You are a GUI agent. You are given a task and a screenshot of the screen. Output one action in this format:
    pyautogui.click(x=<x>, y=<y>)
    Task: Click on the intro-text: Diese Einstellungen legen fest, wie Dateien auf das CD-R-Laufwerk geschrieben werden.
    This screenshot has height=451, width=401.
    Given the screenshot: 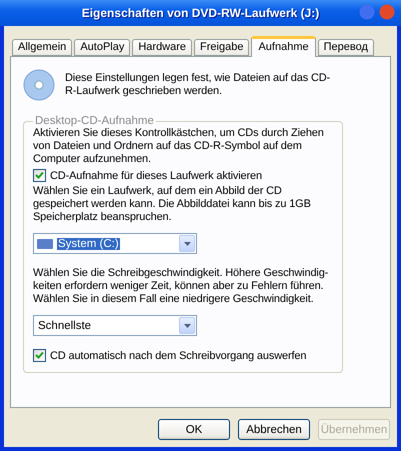 What is the action you would take?
    pyautogui.click(x=198, y=85)
    